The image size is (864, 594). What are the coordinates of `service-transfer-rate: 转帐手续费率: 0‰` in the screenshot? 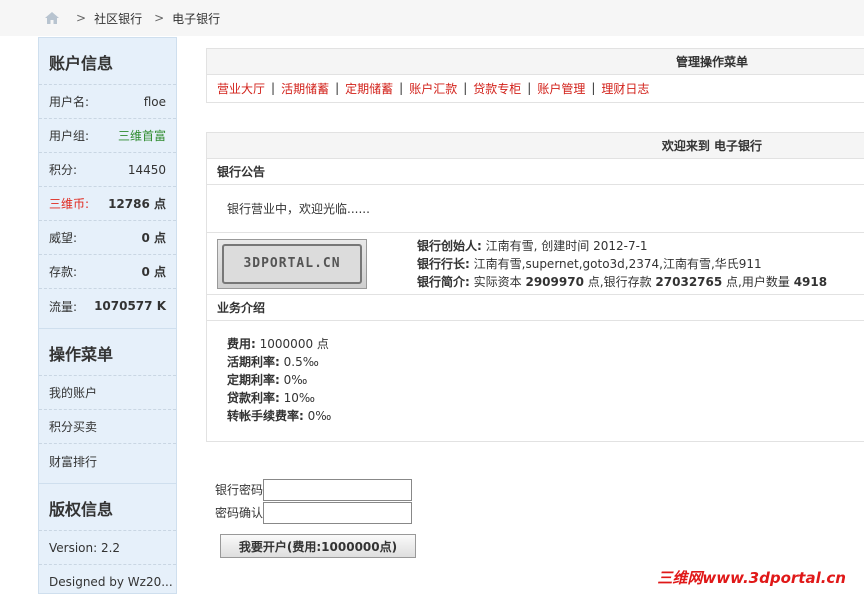 It's located at (545, 416).